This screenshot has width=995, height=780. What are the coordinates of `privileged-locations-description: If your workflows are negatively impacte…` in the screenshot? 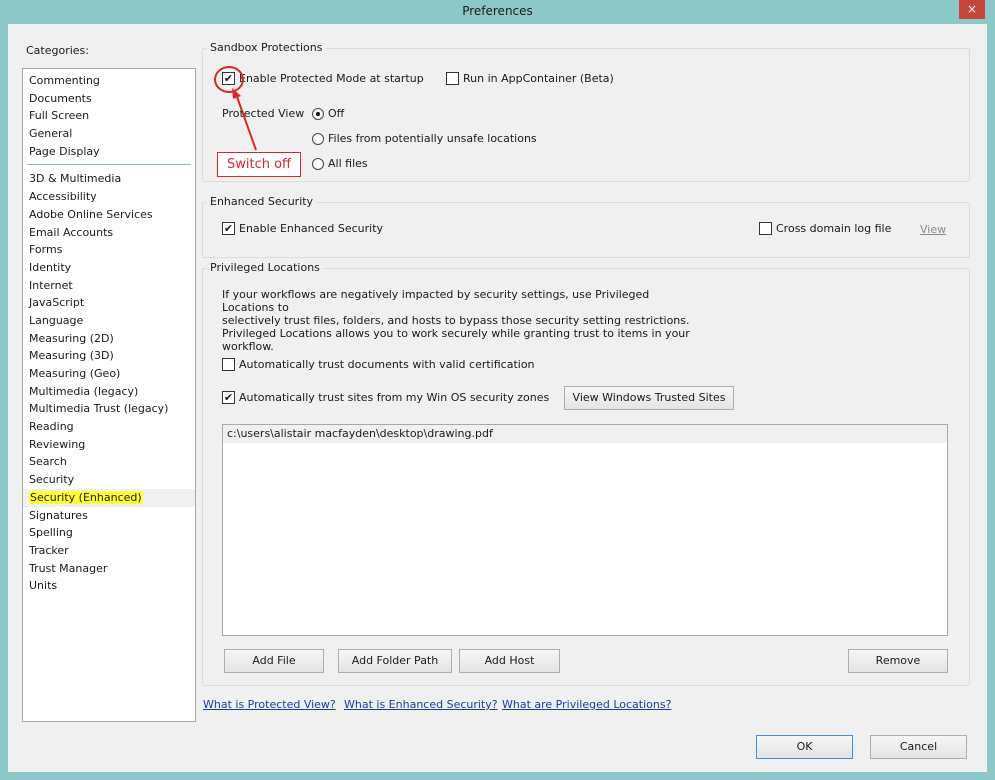 It's located at (457, 320).